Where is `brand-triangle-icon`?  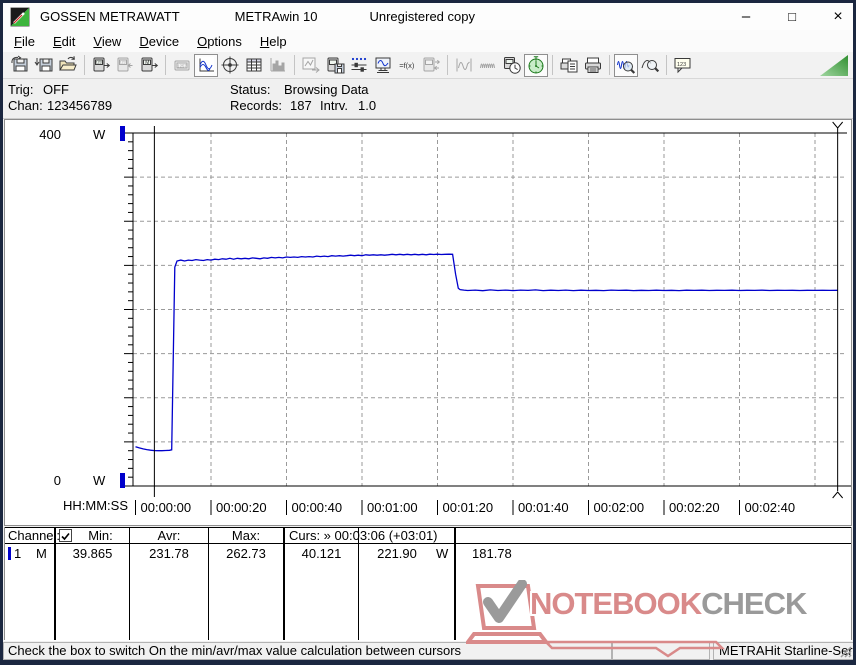 brand-triangle-icon is located at coordinates (834, 65).